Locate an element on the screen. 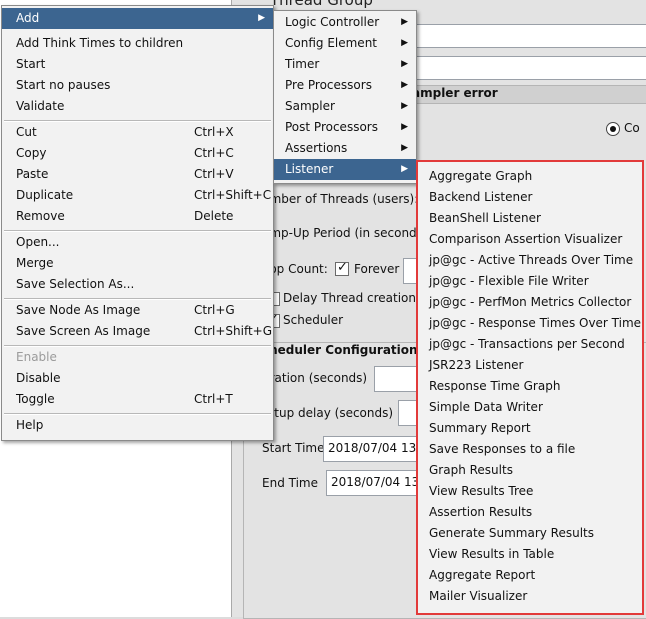 The width and height of the screenshot is (646, 619). menu-item-label: Save Node As Image is located at coordinates (78, 310).